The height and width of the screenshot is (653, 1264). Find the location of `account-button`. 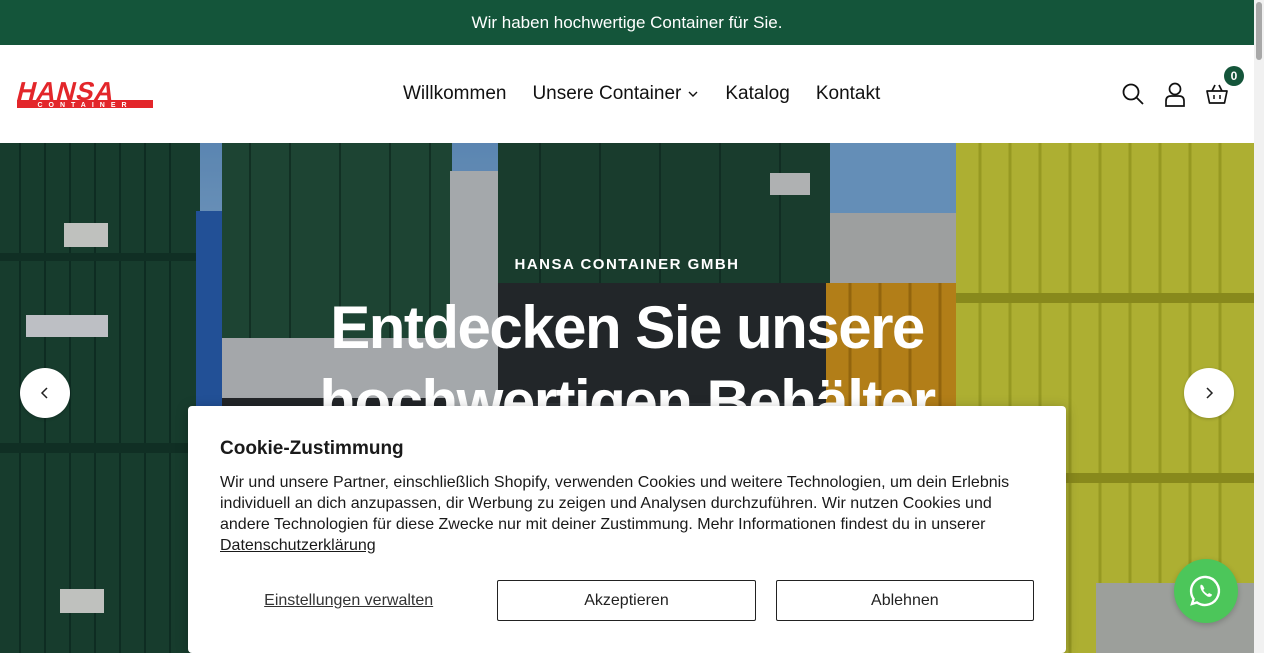

account-button is located at coordinates (1175, 94).